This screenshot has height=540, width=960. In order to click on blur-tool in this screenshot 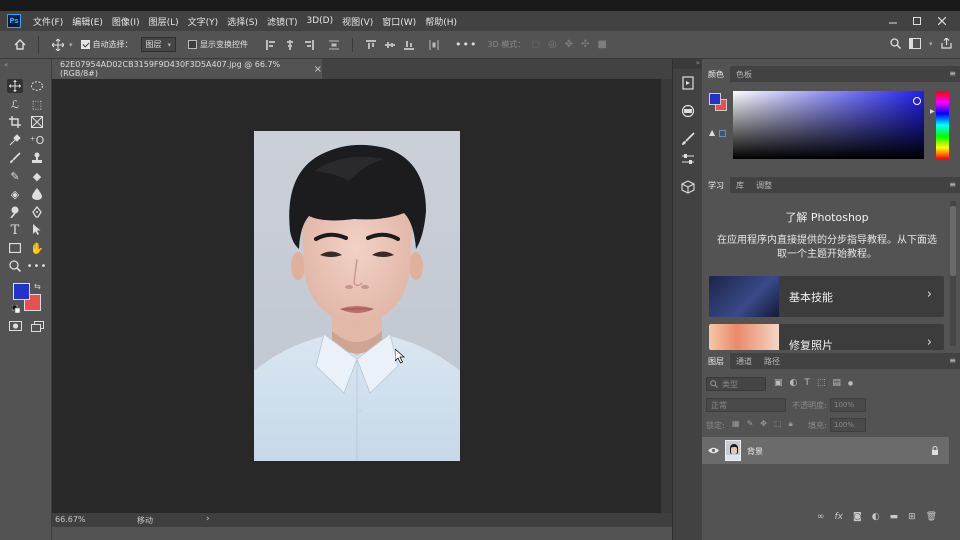, I will do `click(37, 194)`.